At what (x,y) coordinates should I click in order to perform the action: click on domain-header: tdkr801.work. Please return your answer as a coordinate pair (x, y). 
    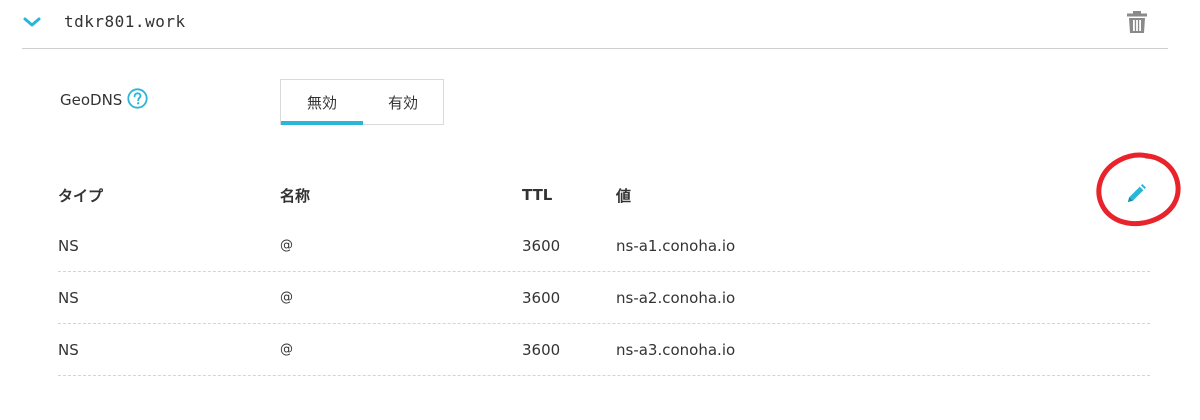
    Looking at the image, I should click on (595, 24).